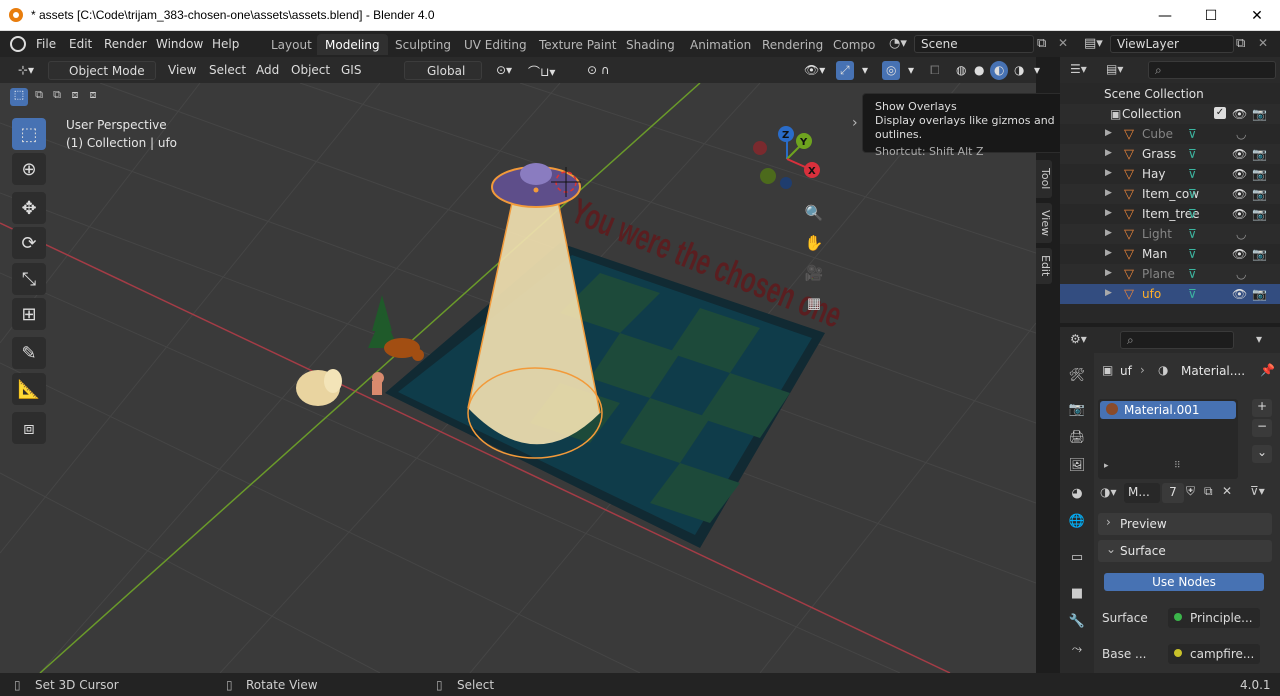 Image resolution: width=1280 pixels, height=696 pixels. Describe the element at coordinates (898, 43) in the screenshot. I see `scene-icon: ◔▾` at that location.